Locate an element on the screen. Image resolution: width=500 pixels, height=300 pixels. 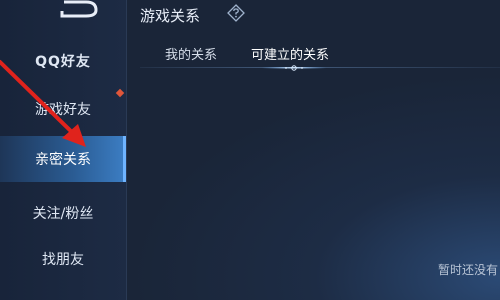
sidebar-item-label: 游戏好友 is located at coordinates (63, 110).